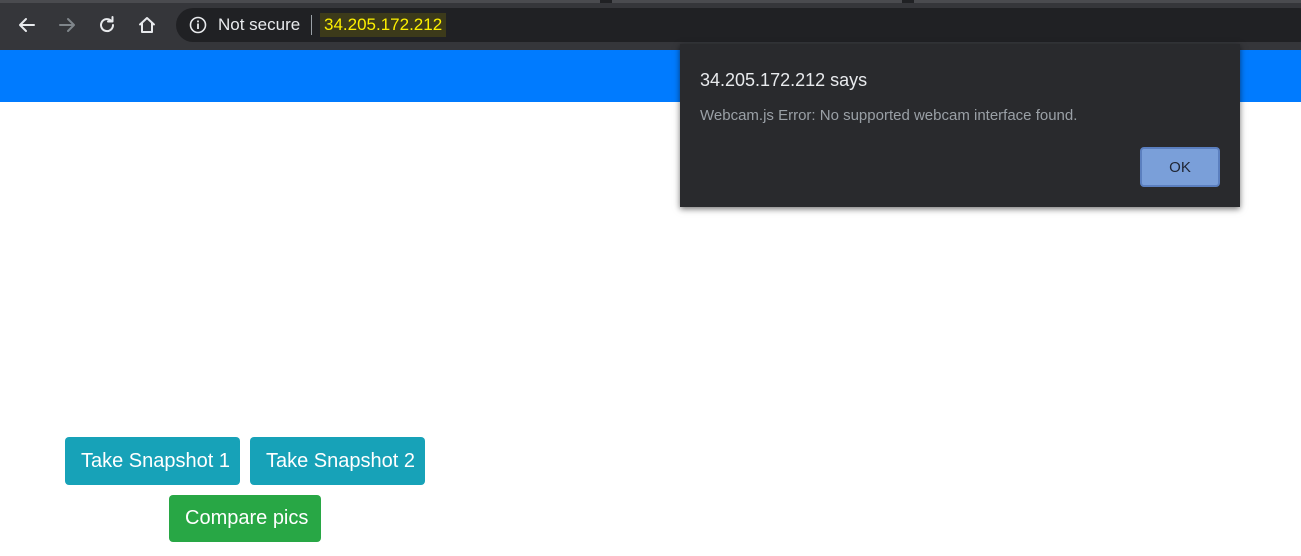 Image resolution: width=1301 pixels, height=556 pixels. What do you see at coordinates (311, 25) in the screenshot?
I see `address-divider` at bounding box center [311, 25].